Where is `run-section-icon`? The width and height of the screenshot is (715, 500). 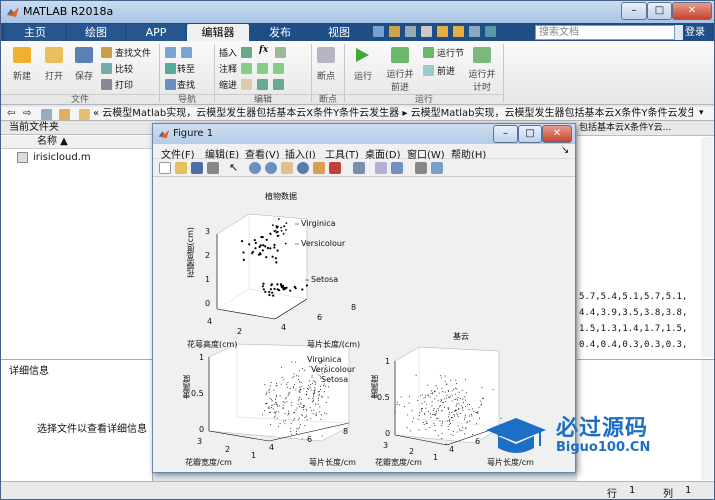 run-section-icon is located at coordinates (428, 52).